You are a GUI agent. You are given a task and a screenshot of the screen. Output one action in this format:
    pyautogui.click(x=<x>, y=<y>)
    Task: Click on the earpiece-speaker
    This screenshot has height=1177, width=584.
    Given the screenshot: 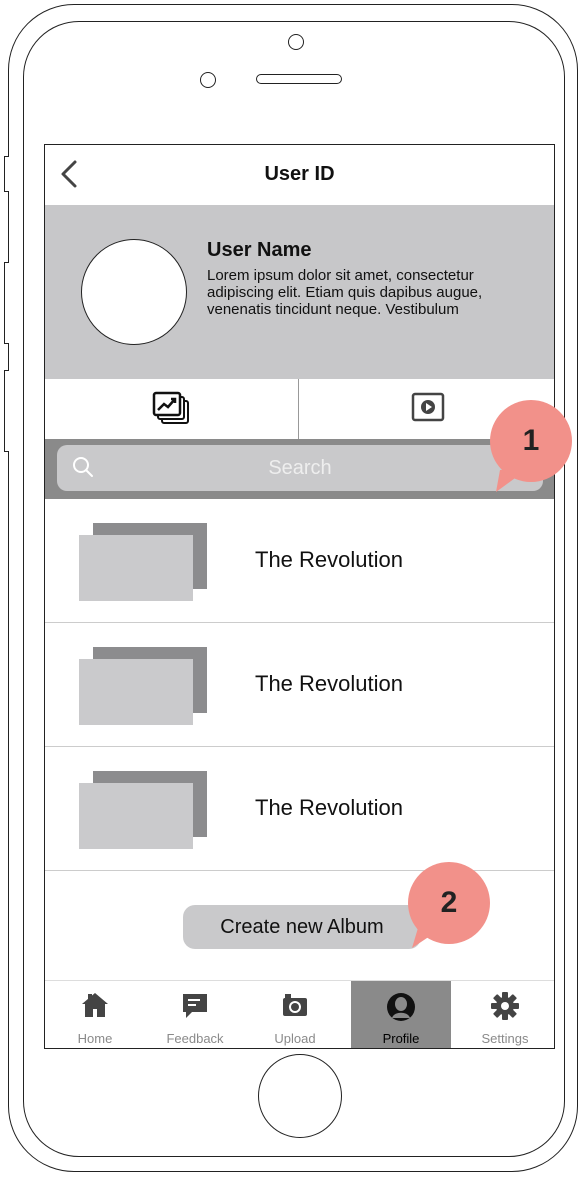 What is the action you would take?
    pyautogui.click(x=299, y=79)
    